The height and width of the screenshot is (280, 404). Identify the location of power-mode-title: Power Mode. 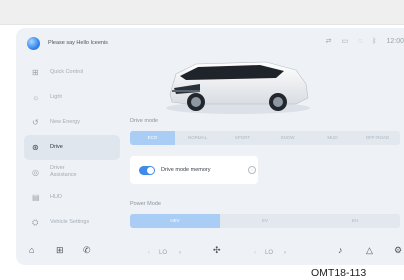
(145, 204).